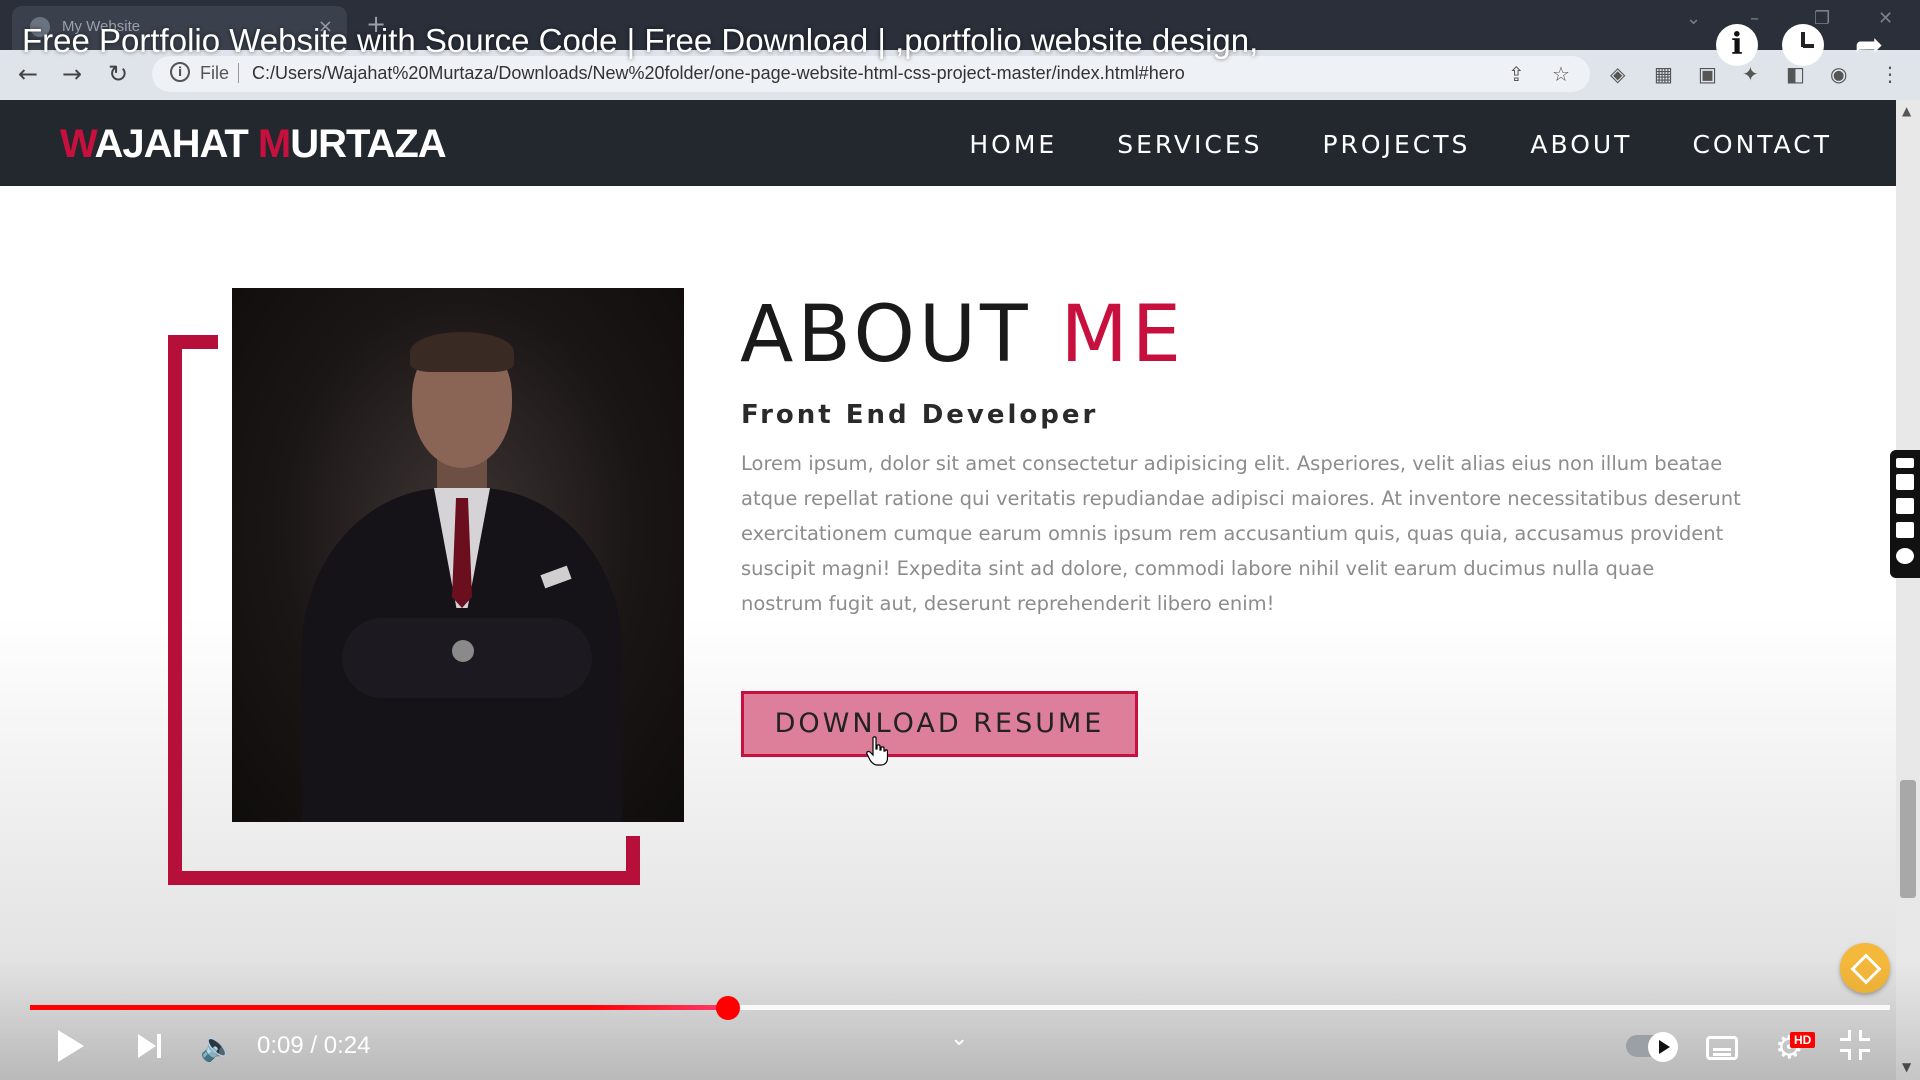 This screenshot has width=1920, height=1080. I want to click on progress-scrubber, so click(727, 1008).